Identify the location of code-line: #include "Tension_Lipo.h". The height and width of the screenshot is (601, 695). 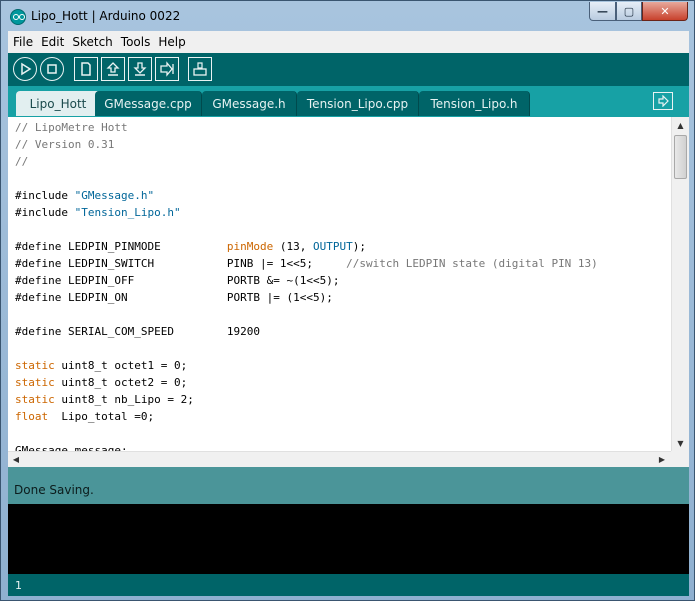
(343, 212).